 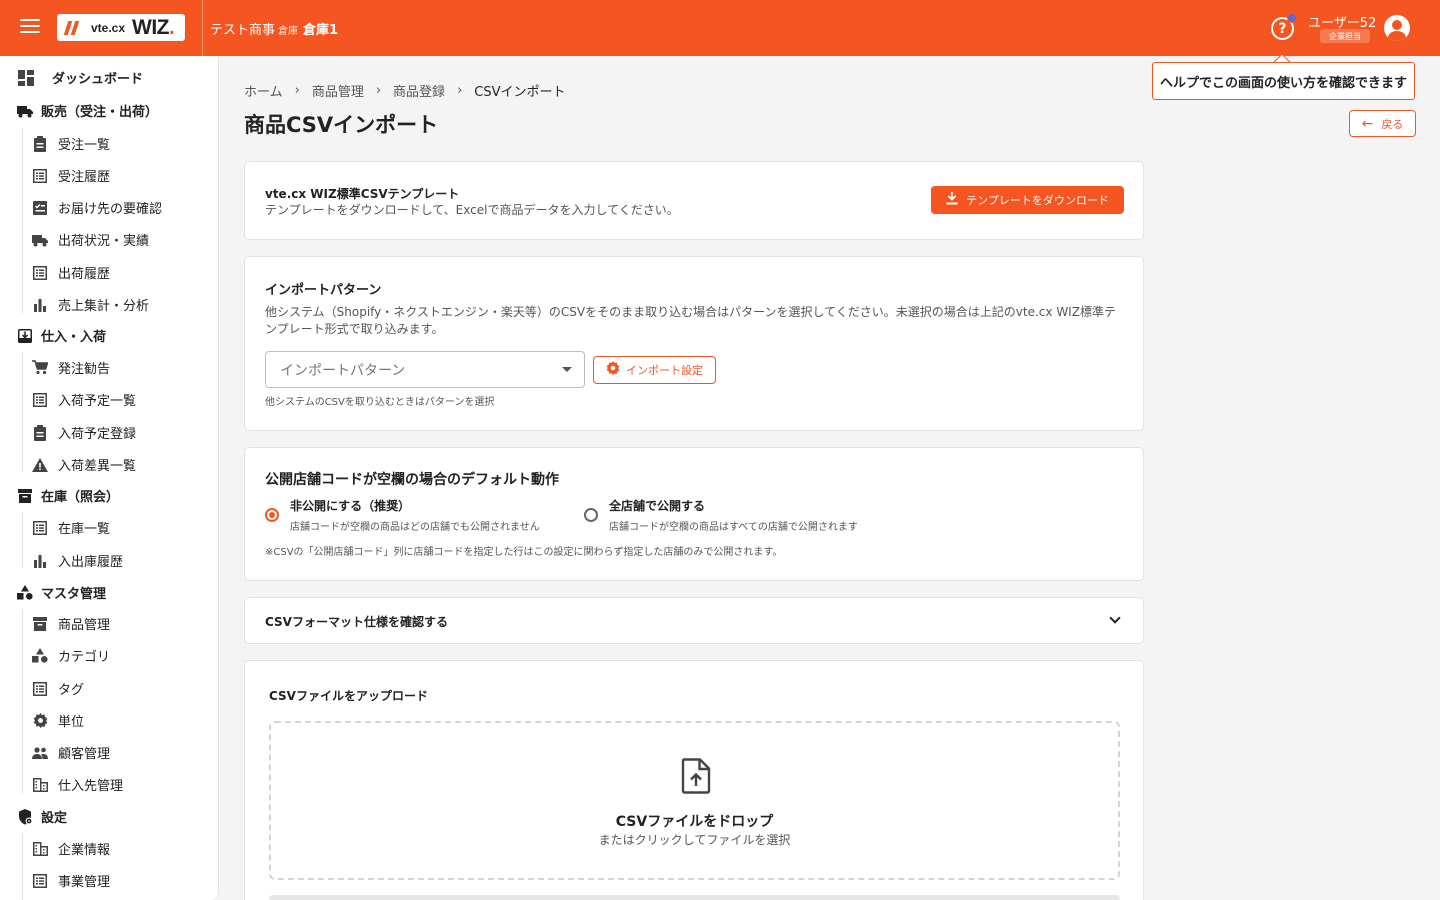 I want to click on breadcrumb-current: CSVインポート, so click(x=520, y=92).